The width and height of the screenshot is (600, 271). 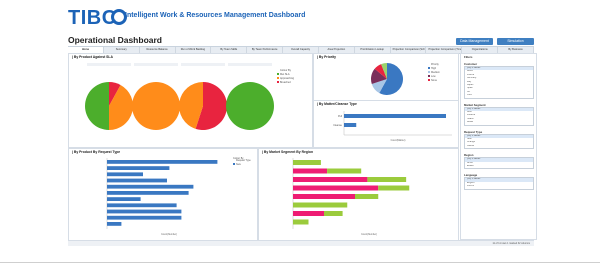 I want to click on filter-list: (All) 3 values New Change Cancel, so click(x=499, y=141).